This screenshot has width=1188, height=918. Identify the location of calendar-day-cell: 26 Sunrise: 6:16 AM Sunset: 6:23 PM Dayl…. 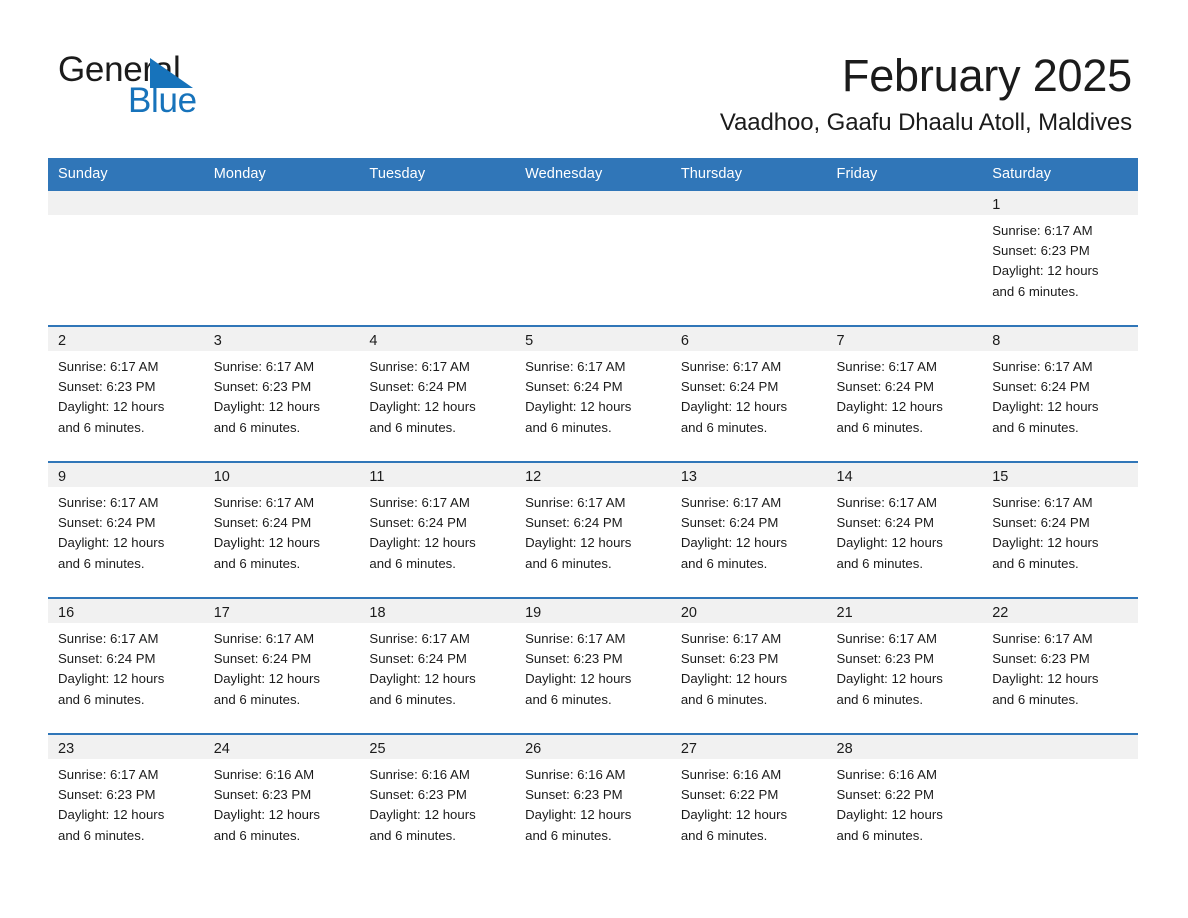
(593, 801).